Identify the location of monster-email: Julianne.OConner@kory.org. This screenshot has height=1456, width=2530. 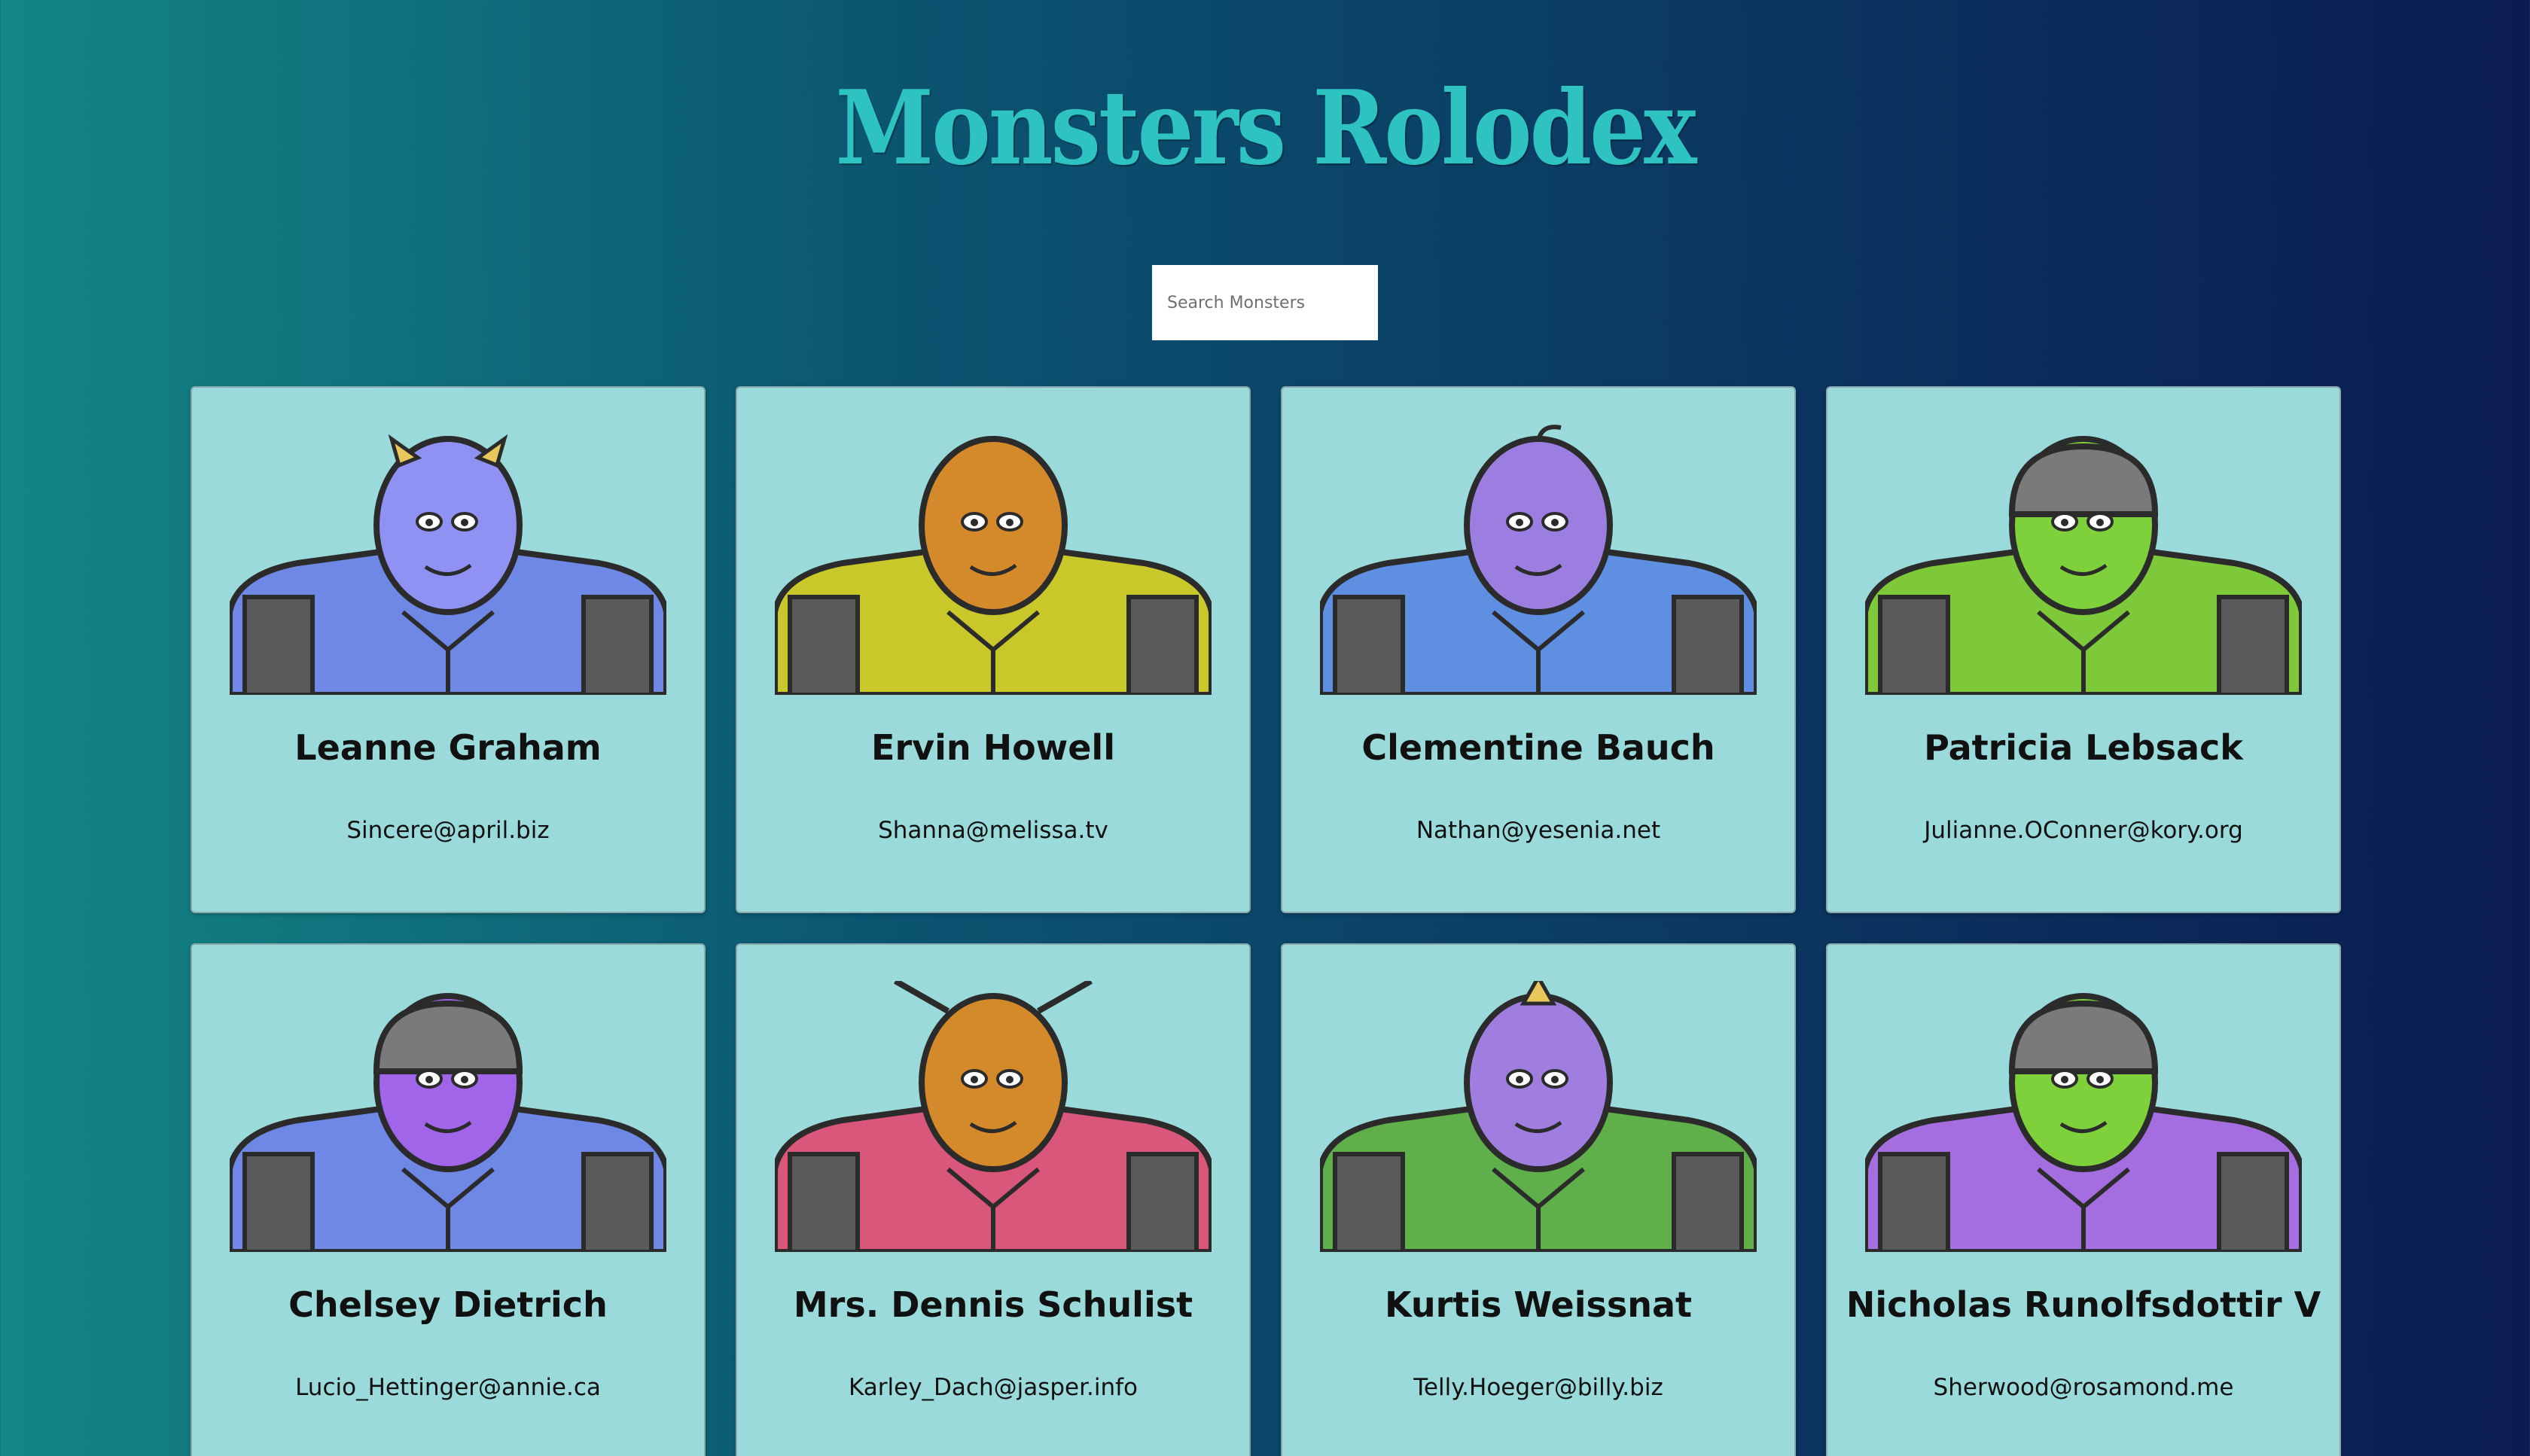
(2083, 830).